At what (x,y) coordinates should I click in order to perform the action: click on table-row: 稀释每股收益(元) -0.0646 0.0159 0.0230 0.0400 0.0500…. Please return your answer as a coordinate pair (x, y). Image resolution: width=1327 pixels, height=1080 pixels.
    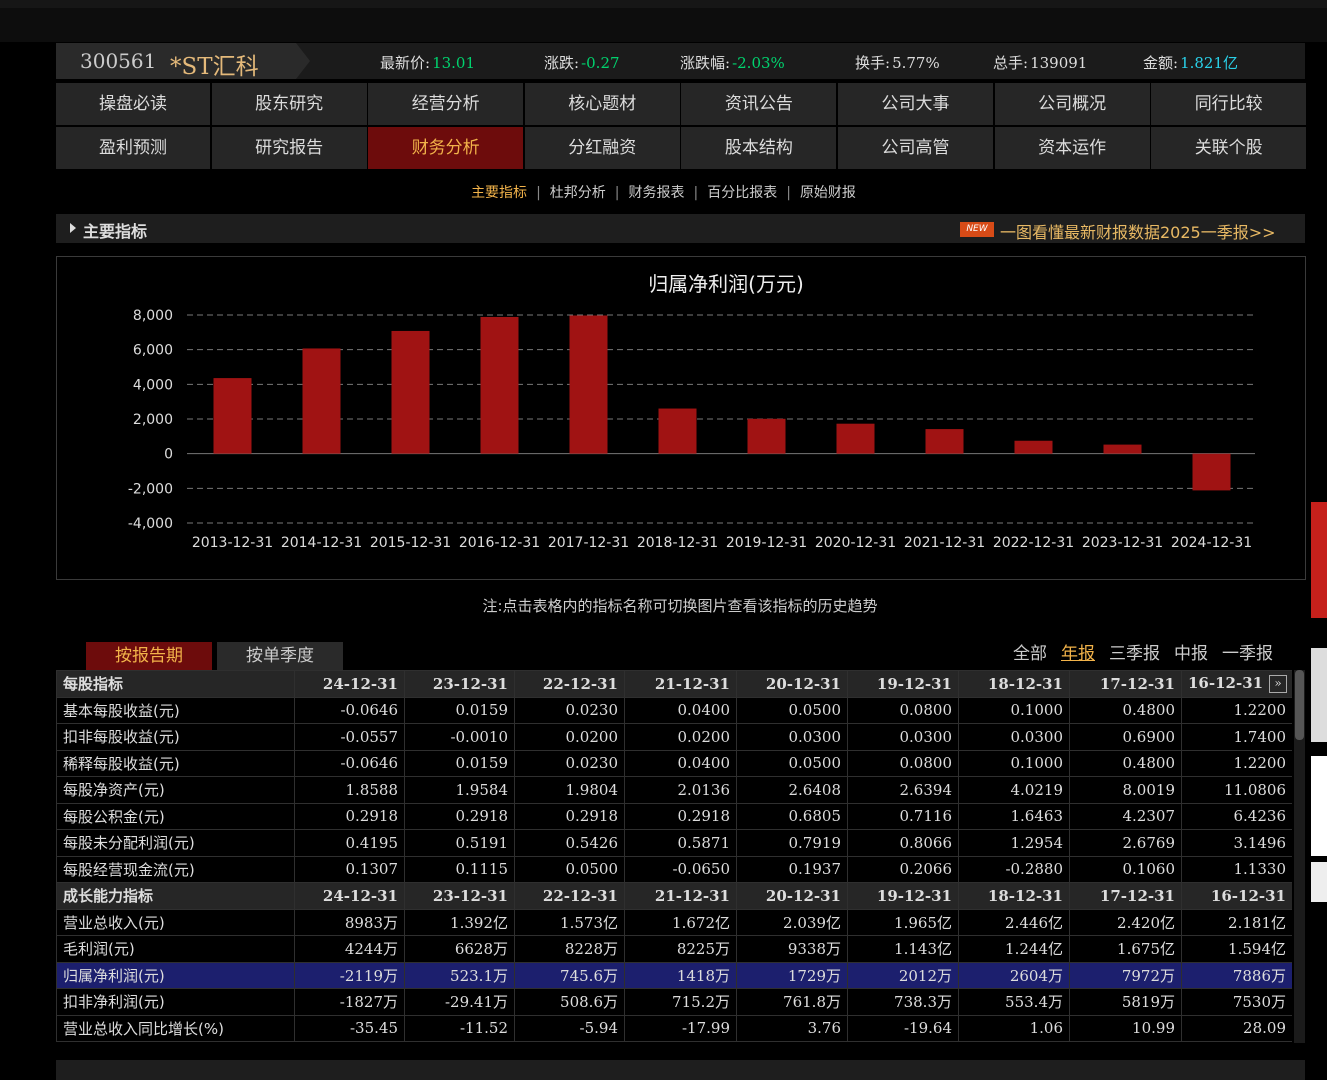
    Looking at the image, I should click on (674, 763).